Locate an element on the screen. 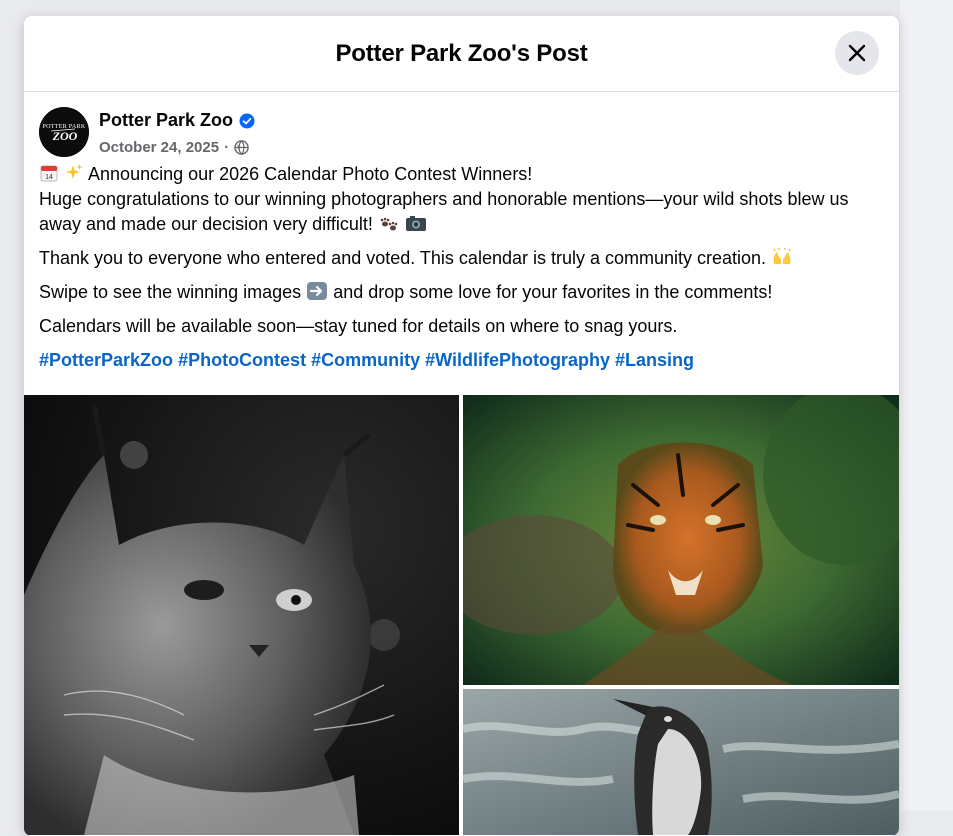 The width and height of the screenshot is (953, 836). raising-hands-emoji-icon is located at coordinates (782, 256).